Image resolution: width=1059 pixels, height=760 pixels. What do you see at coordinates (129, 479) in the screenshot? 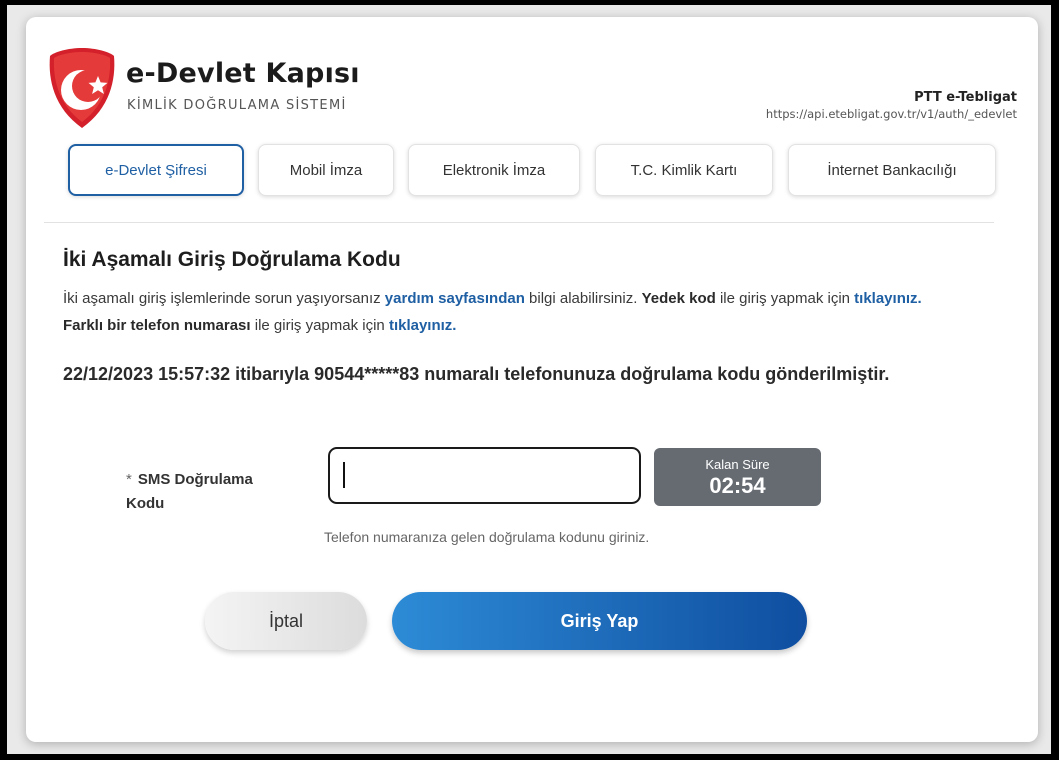
I see `required-mark: *` at bounding box center [129, 479].